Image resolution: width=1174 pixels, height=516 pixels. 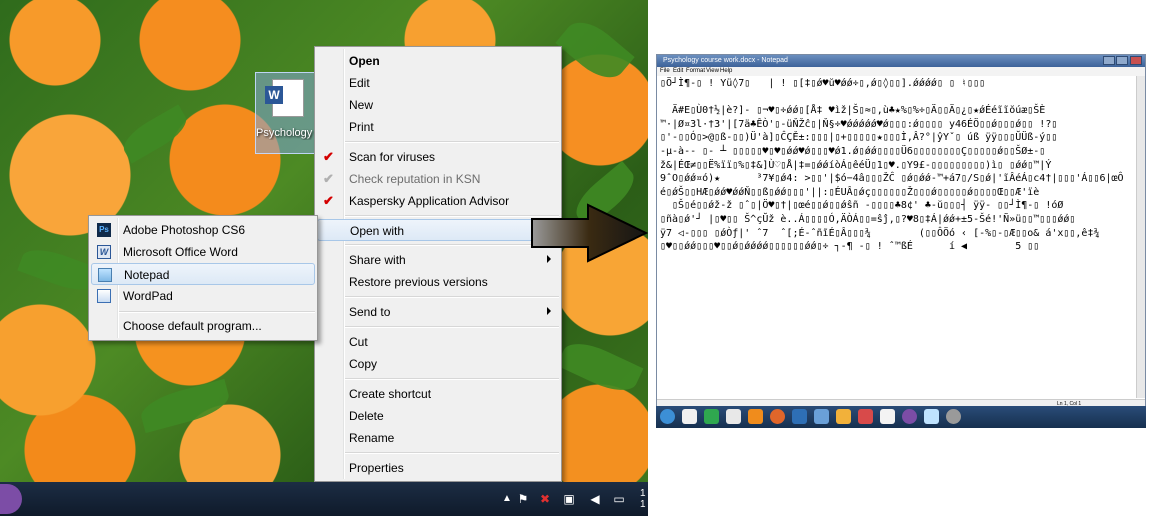 What do you see at coordinates (361, 127) in the screenshot?
I see `menu-item-label: Print` at bounding box center [361, 127].